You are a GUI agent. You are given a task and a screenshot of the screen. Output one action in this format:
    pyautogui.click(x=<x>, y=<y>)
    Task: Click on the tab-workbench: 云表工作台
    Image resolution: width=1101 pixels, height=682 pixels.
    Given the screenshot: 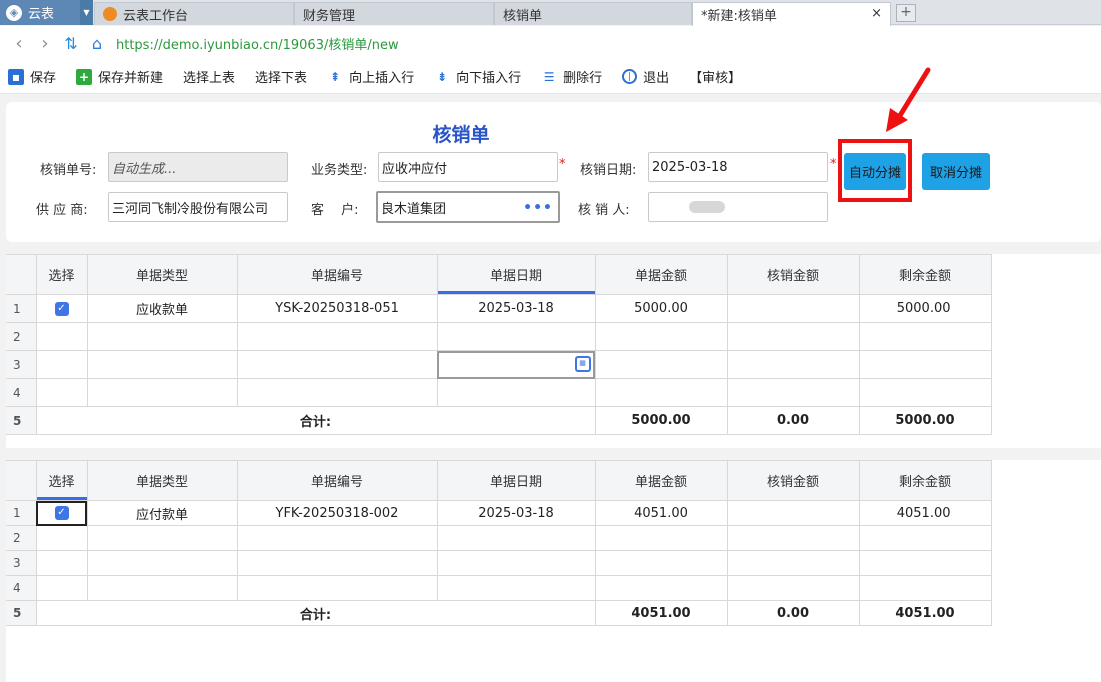 What is the action you would take?
    pyautogui.click(x=194, y=13)
    